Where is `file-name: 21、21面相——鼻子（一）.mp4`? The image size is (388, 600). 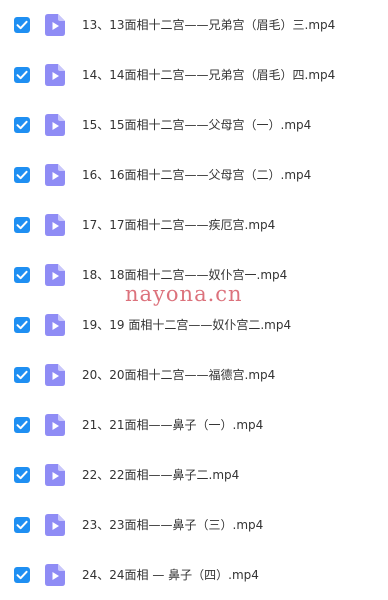
file-name: 21、21面相——鼻子（一）.mp4 is located at coordinates (172, 425).